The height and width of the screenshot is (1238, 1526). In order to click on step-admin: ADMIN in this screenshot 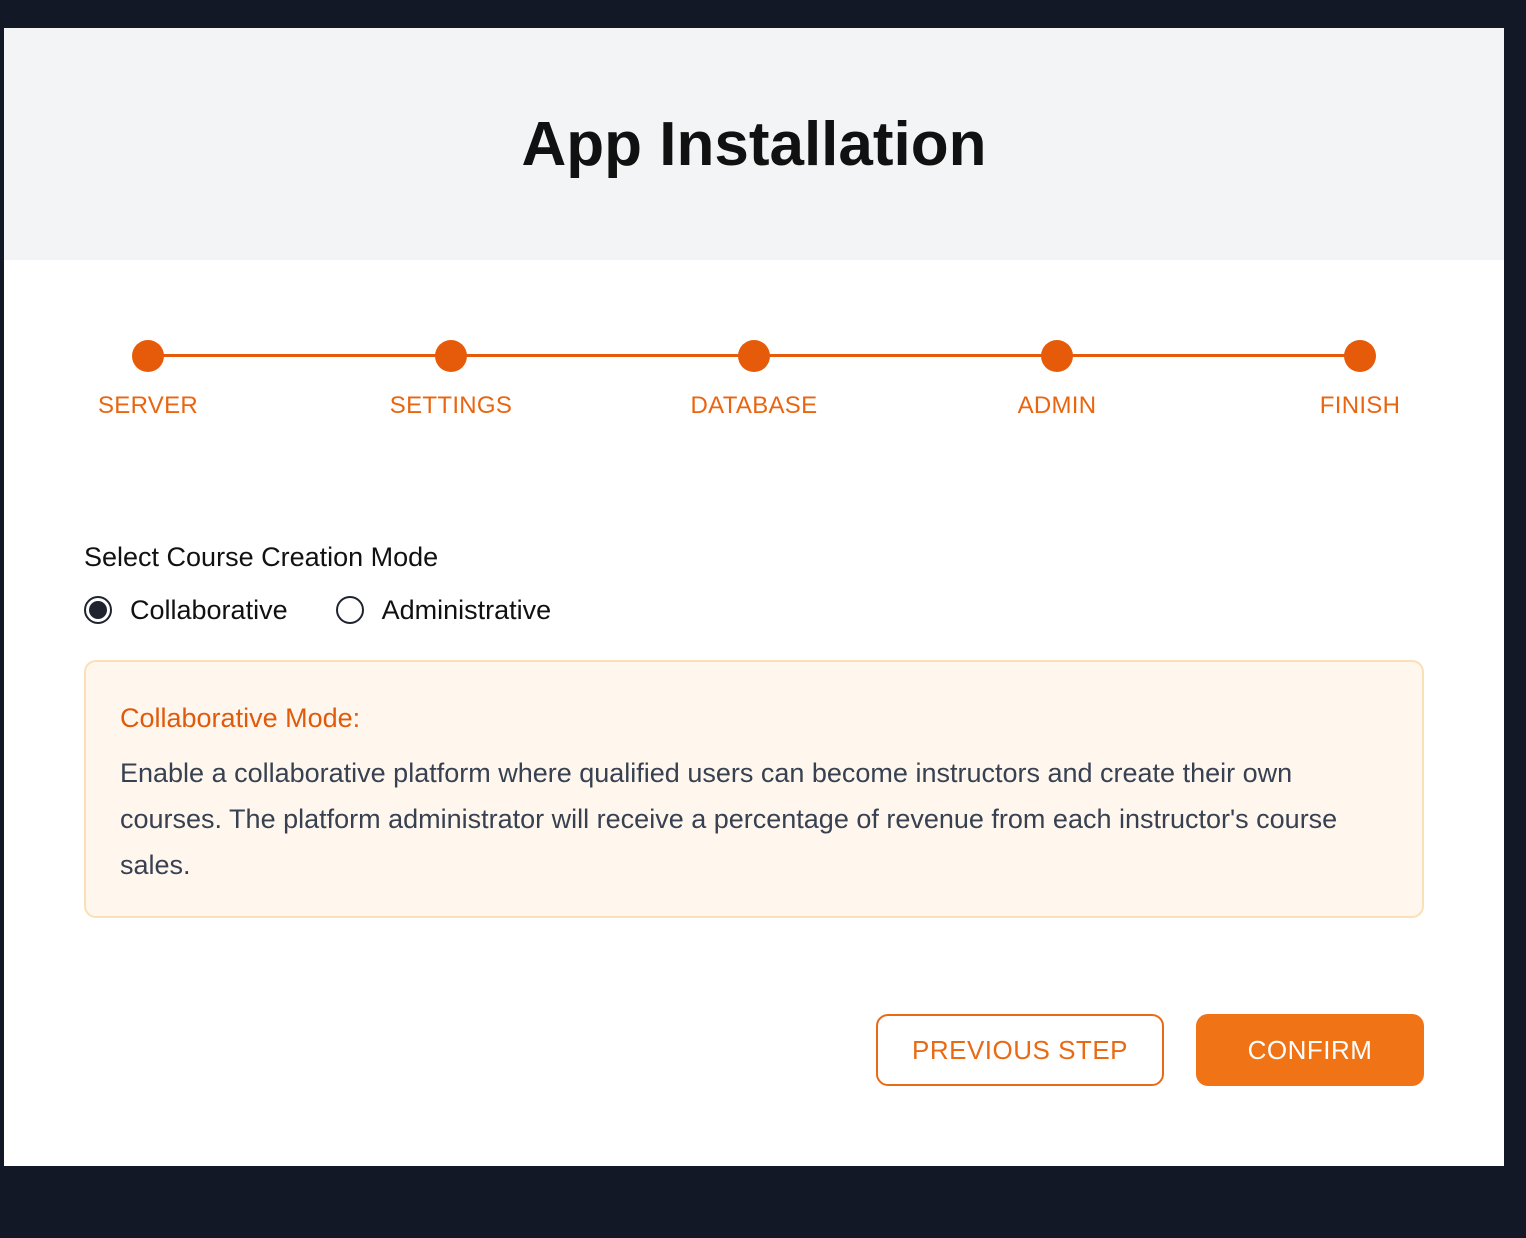, I will do `click(1057, 380)`.